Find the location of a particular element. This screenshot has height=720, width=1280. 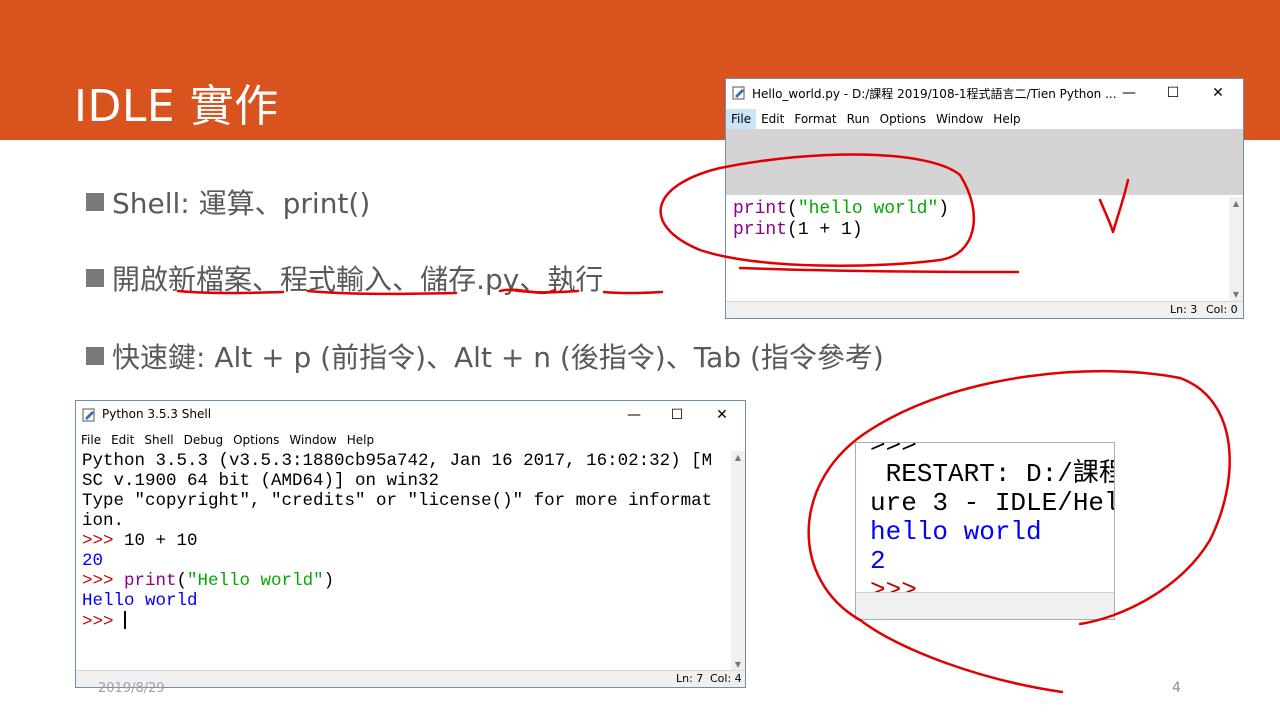

menu-format: Format is located at coordinates (815, 119).